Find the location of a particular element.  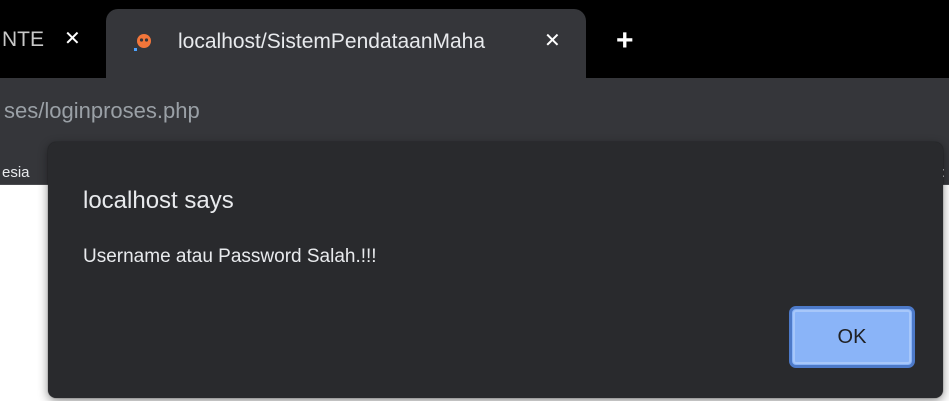

xampp-icon is located at coordinates (143, 42).